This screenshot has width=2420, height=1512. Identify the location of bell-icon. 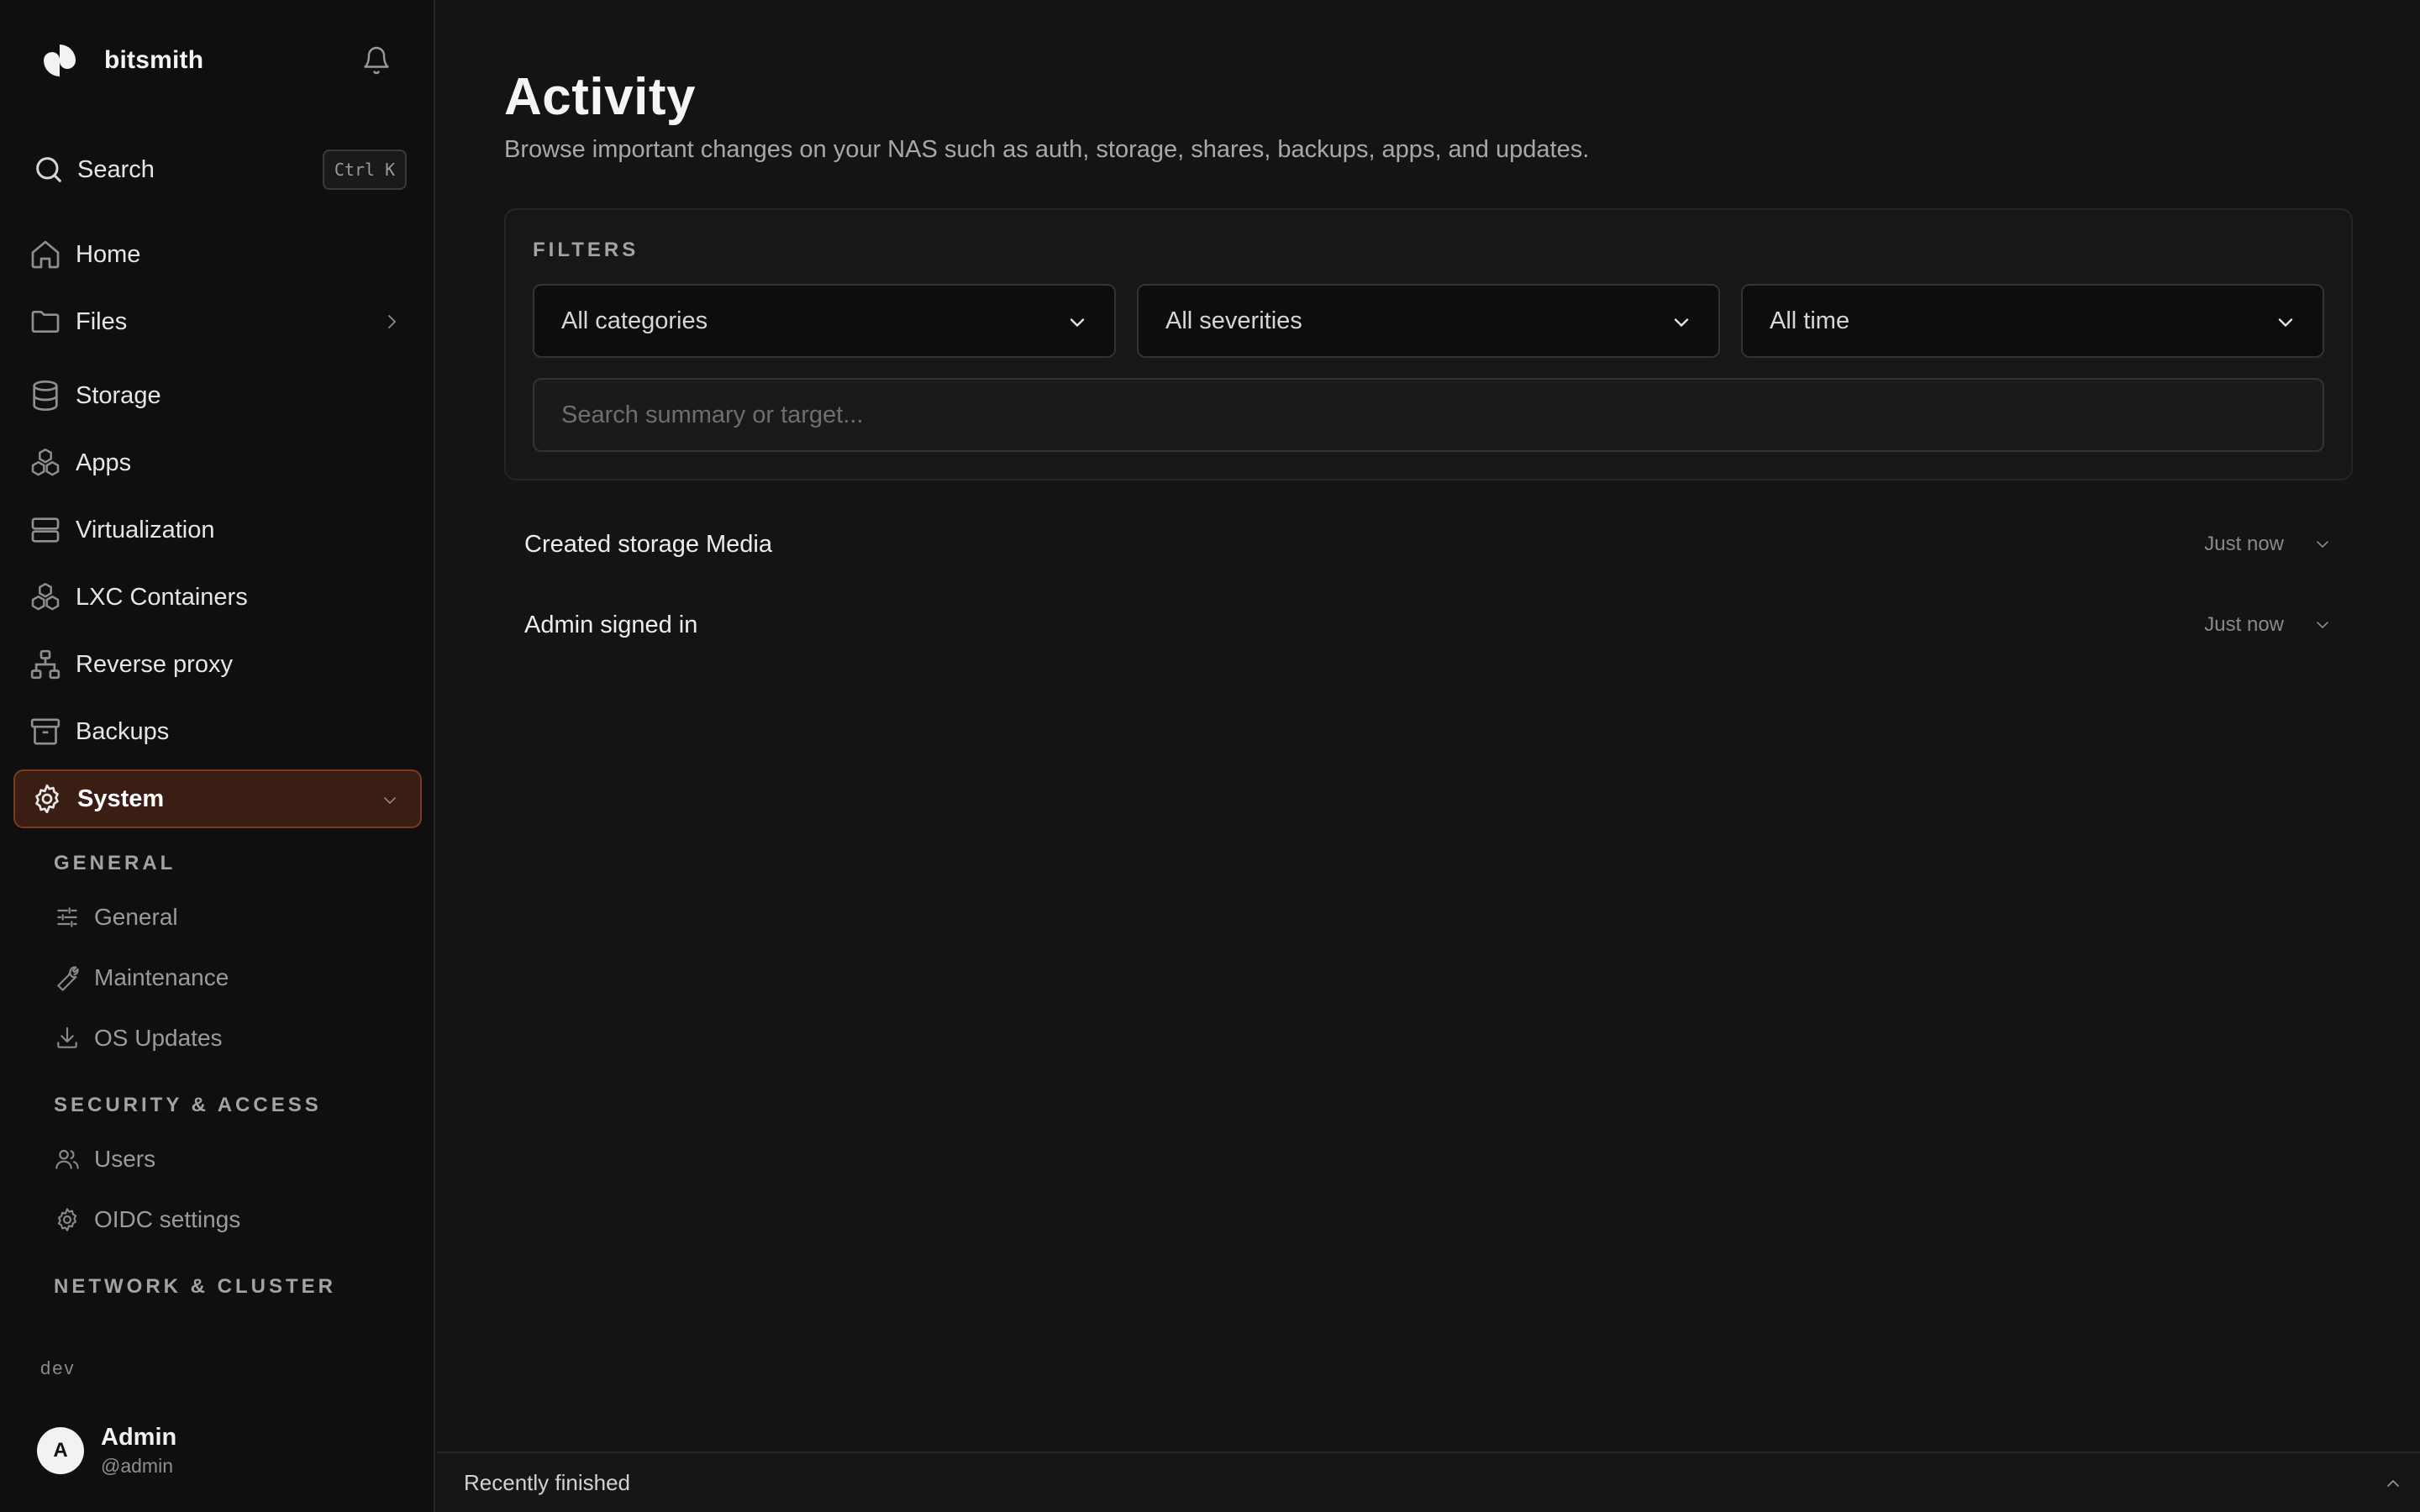
(376, 60).